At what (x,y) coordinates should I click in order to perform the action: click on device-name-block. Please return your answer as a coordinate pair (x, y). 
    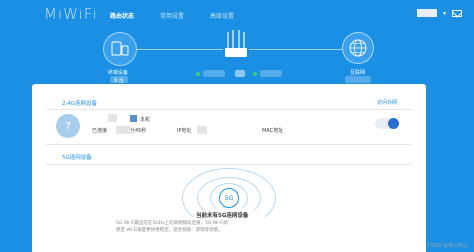
    Looking at the image, I should click on (112, 118).